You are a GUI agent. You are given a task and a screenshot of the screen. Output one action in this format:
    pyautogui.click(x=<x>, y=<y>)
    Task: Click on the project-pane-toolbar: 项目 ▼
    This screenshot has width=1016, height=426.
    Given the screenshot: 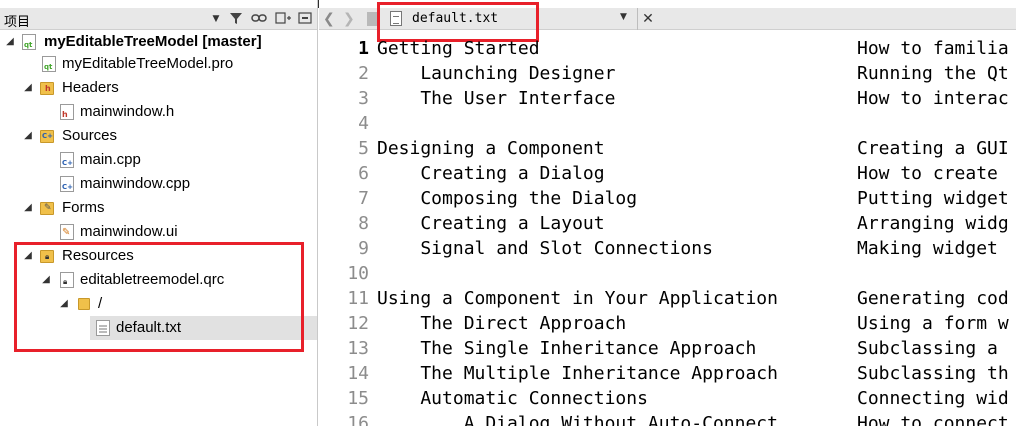 What is the action you would take?
    pyautogui.click(x=158, y=19)
    